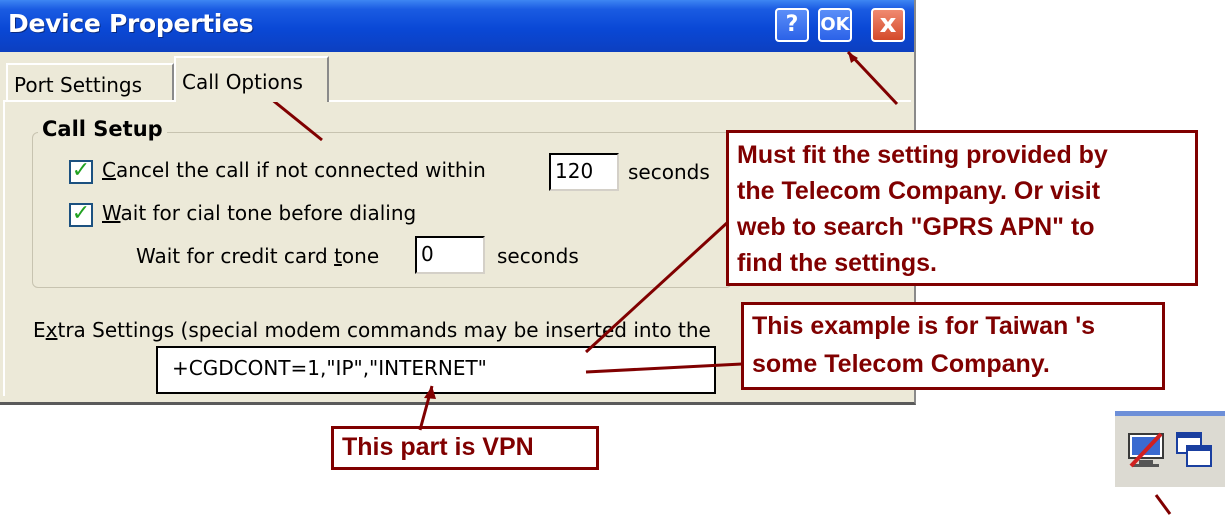 This screenshot has height=519, width=1230. I want to click on arrow-apn-to-input, so click(657, 287).